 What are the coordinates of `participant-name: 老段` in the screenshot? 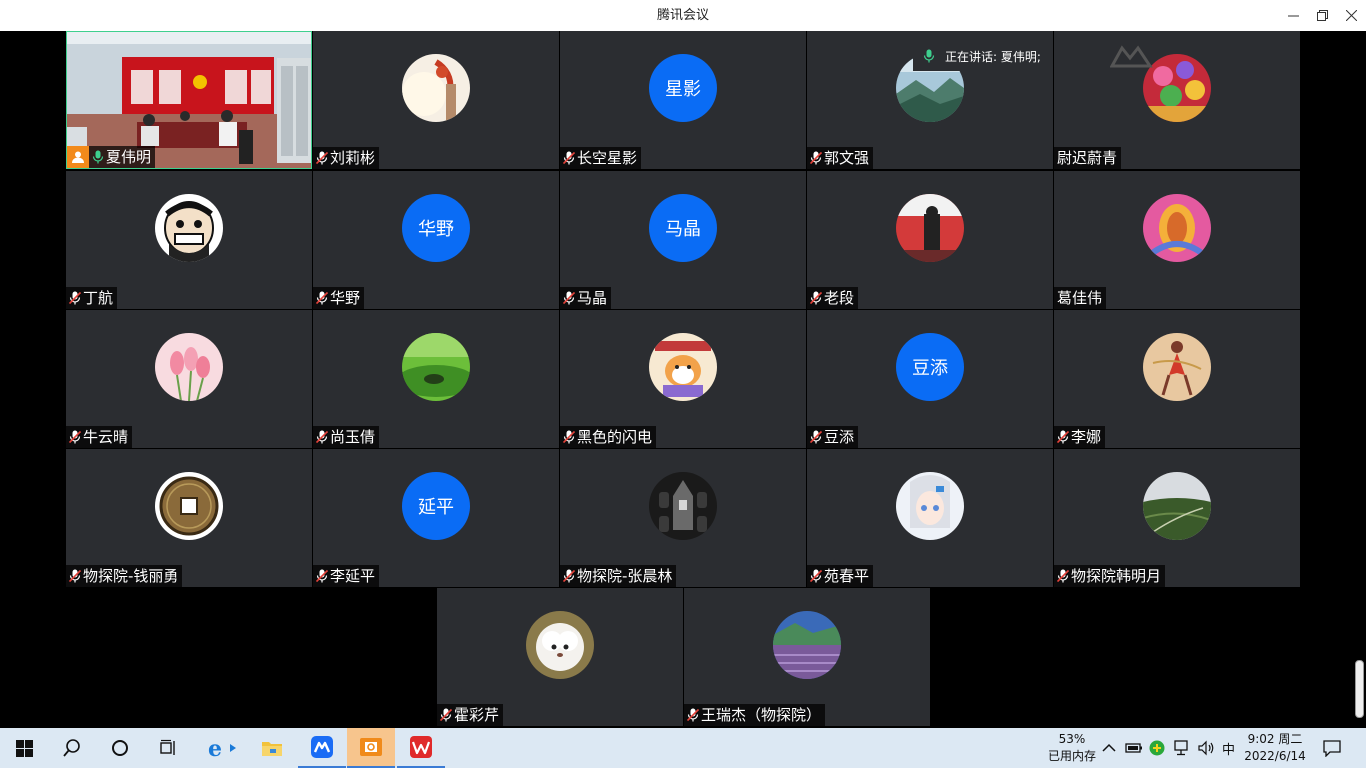 It's located at (839, 298).